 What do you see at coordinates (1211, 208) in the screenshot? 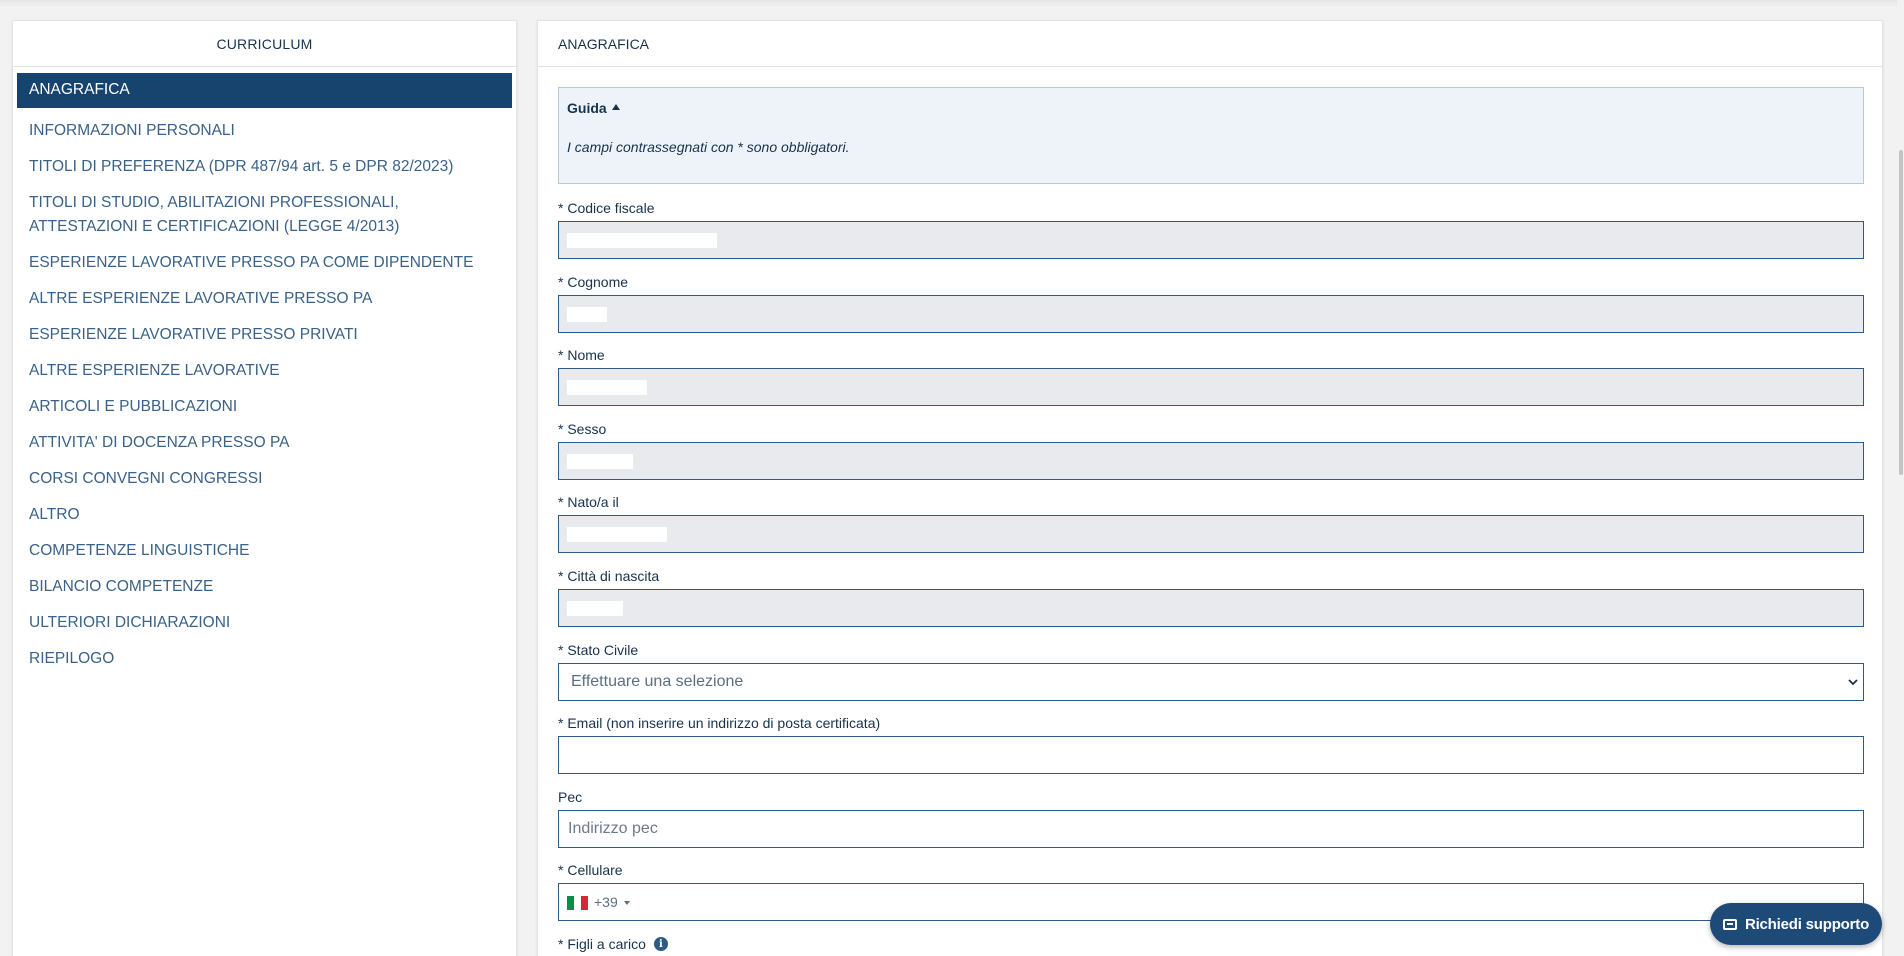
I see `codice-fiscale-label: * Codice fiscale` at bounding box center [1211, 208].